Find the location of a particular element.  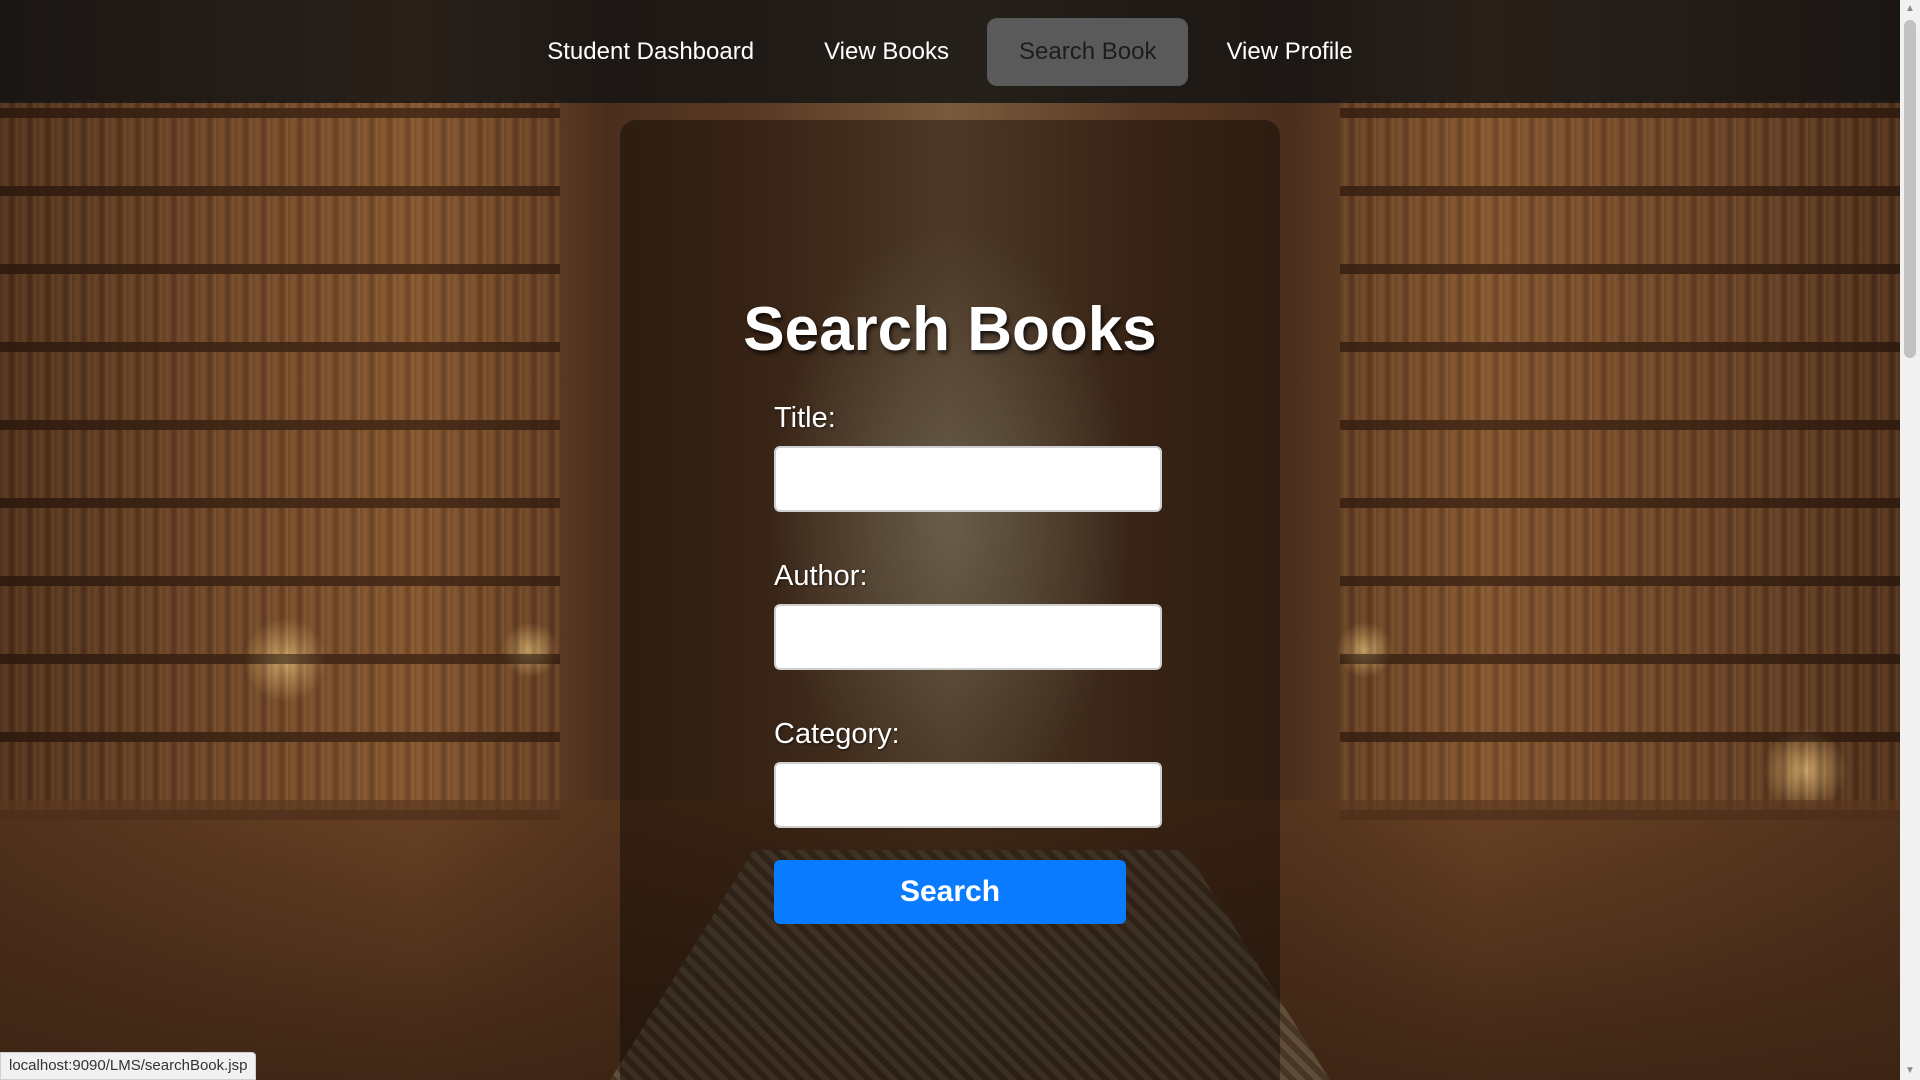

category-input is located at coordinates (968, 795).